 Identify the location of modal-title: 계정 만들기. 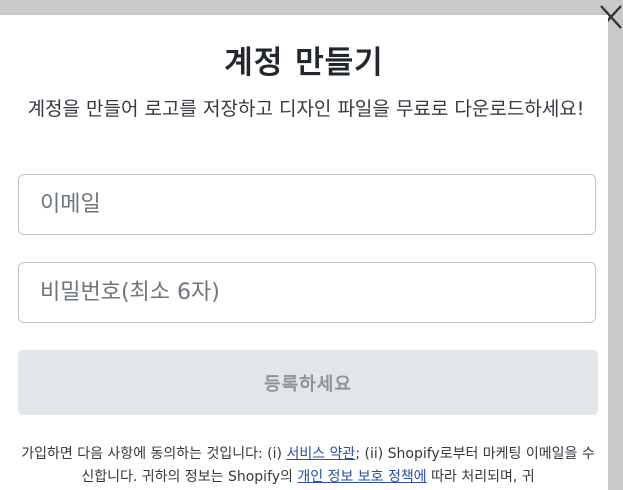
(304, 63).